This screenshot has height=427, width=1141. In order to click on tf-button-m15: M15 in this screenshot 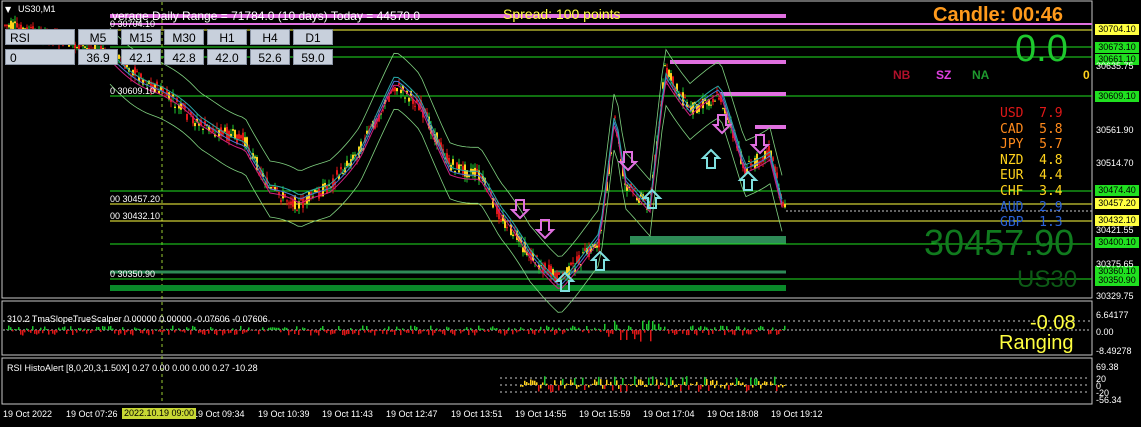, I will do `click(141, 37)`.